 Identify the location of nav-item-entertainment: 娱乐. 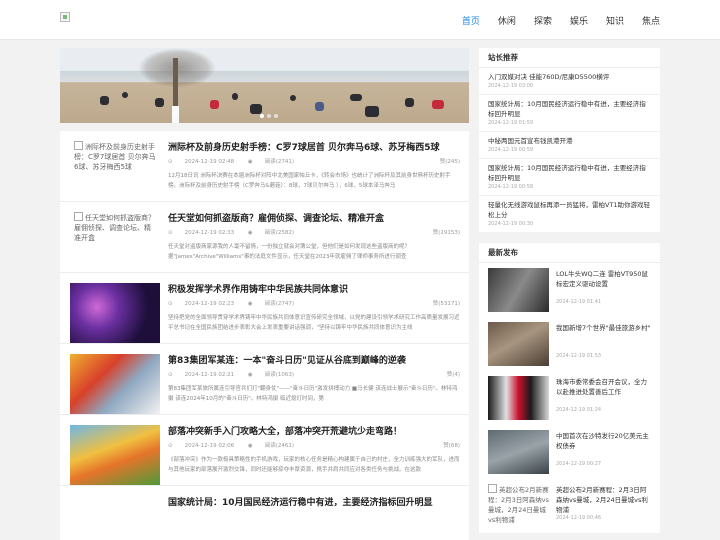
(579, 20).